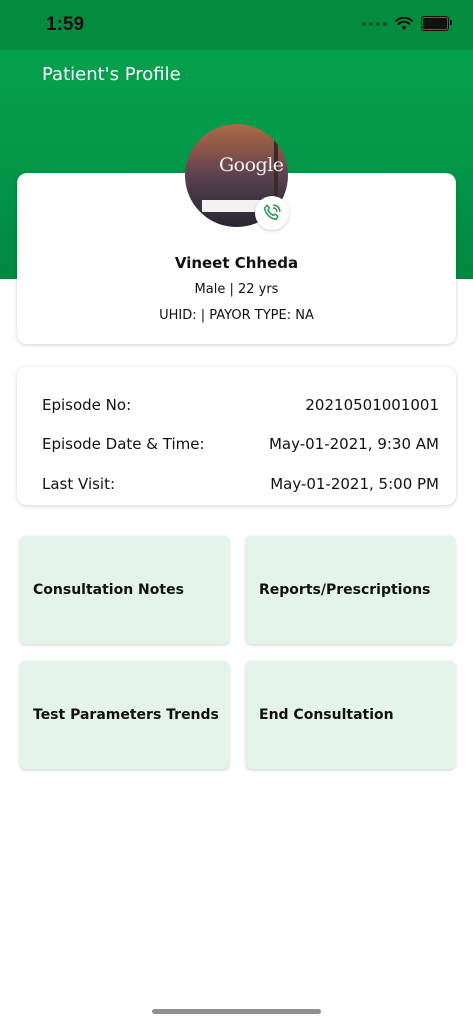  What do you see at coordinates (240, 484) in the screenshot?
I see `last-visit-row: Last Visit: May-01-2021, 5:00 PM` at bounding box center [240, 484].